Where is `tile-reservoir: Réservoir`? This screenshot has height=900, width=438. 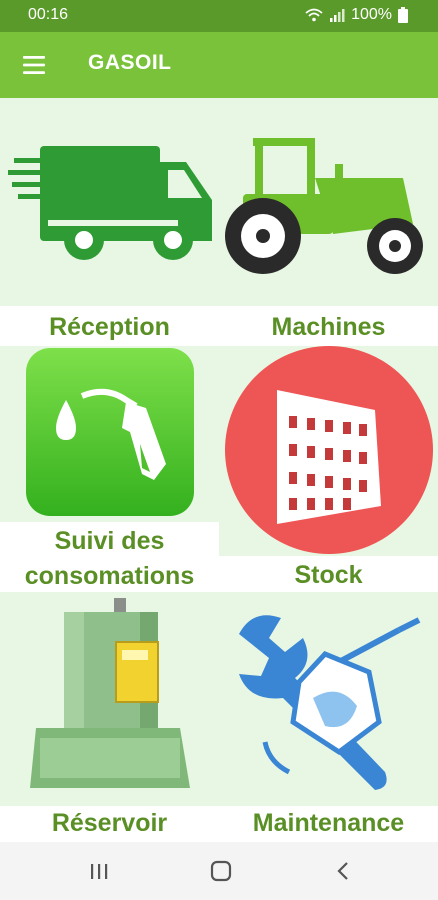
tile-reservoir: Réservoir is located at coordinates (109, 717).